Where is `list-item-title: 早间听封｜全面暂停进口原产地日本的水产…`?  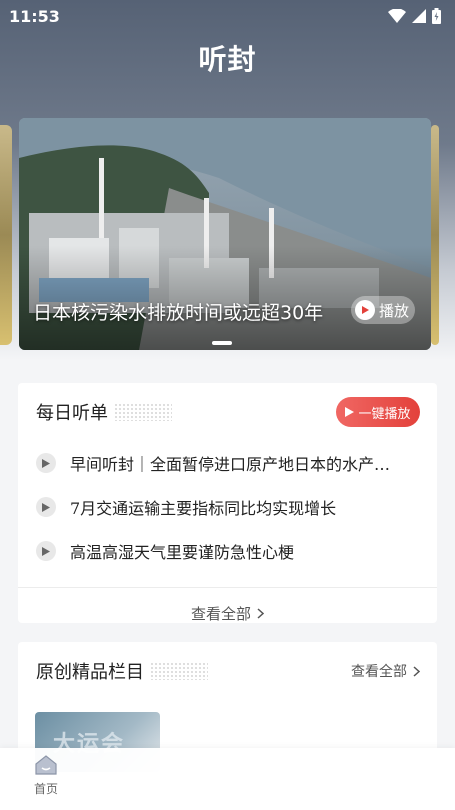
list-item-title: 早间听封｜全面暂停进口原产地日本的水产… is located at coordinates (230, 464).